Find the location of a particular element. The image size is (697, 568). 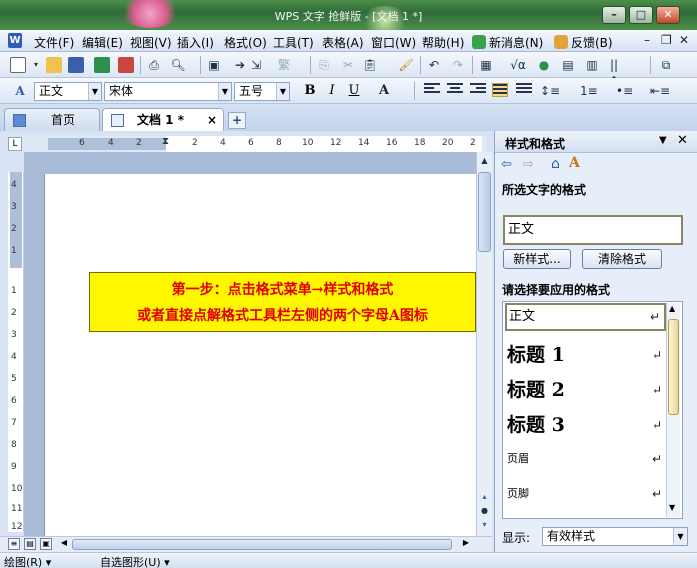

menu-format: 格式(O) is located at coordinates (245, 42).